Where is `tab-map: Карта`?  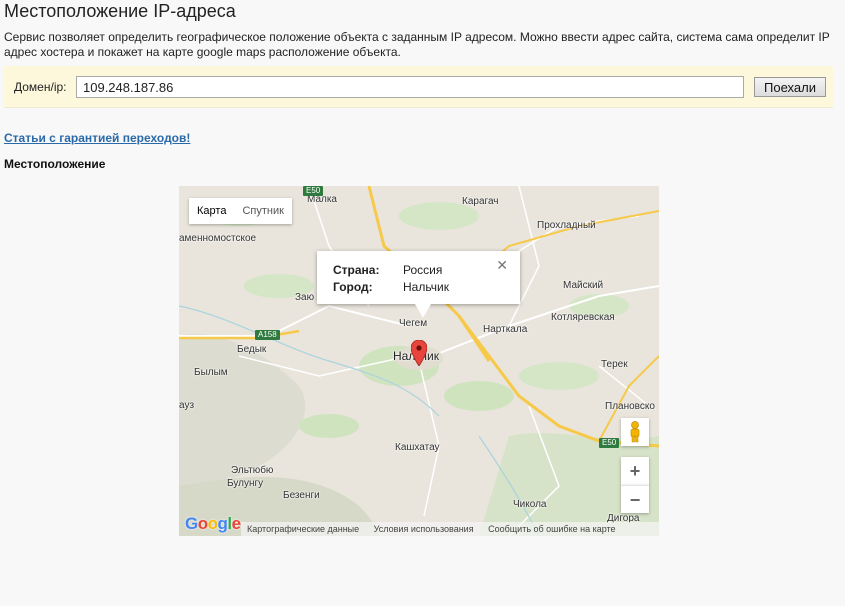
tab-map: Карта is located at coordinates (211, 211).